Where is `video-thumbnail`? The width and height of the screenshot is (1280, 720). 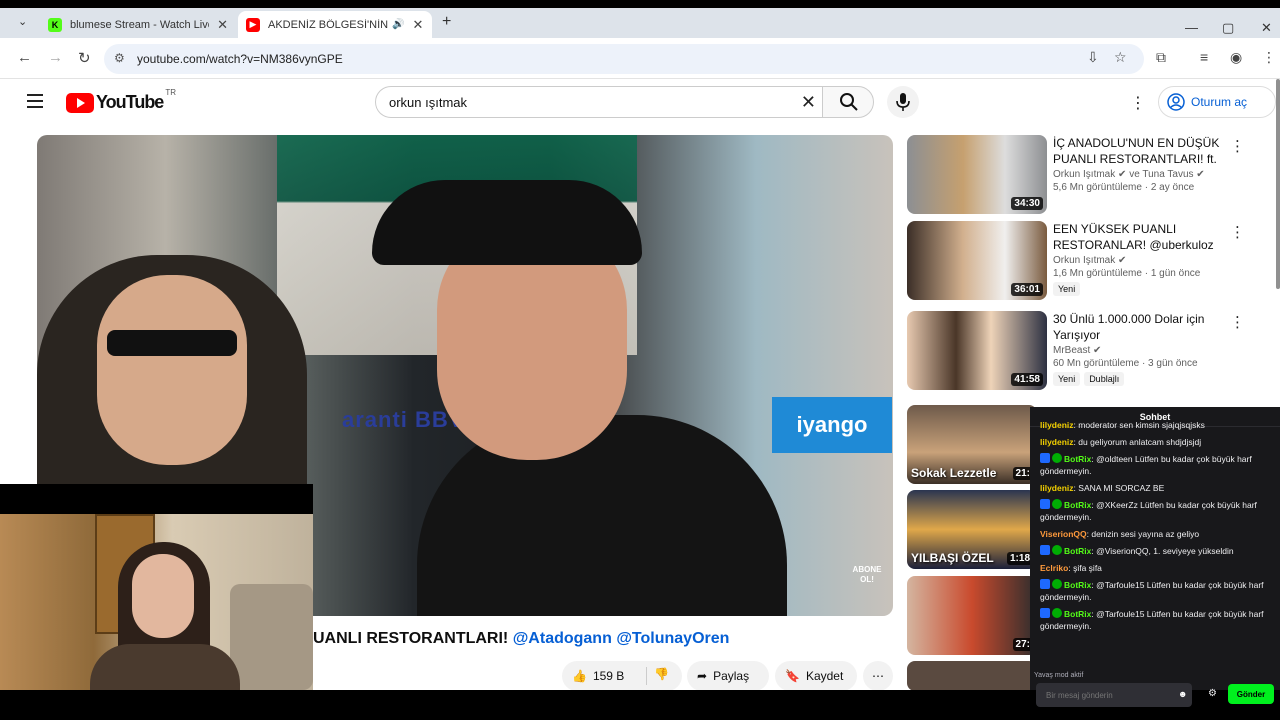
video-thumbnail is located at coordinates (972, 676).